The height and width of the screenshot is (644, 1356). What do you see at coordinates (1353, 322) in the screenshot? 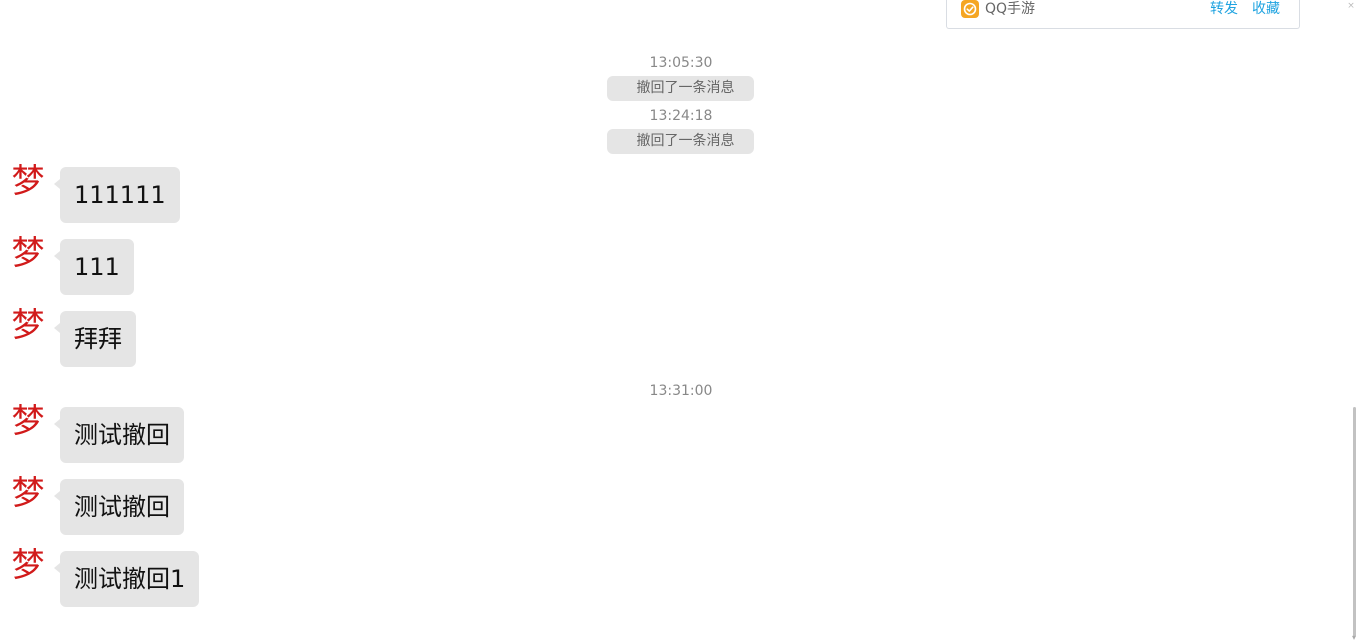
I see `scrollbar: ▾` at bounding box center [1353, 322].